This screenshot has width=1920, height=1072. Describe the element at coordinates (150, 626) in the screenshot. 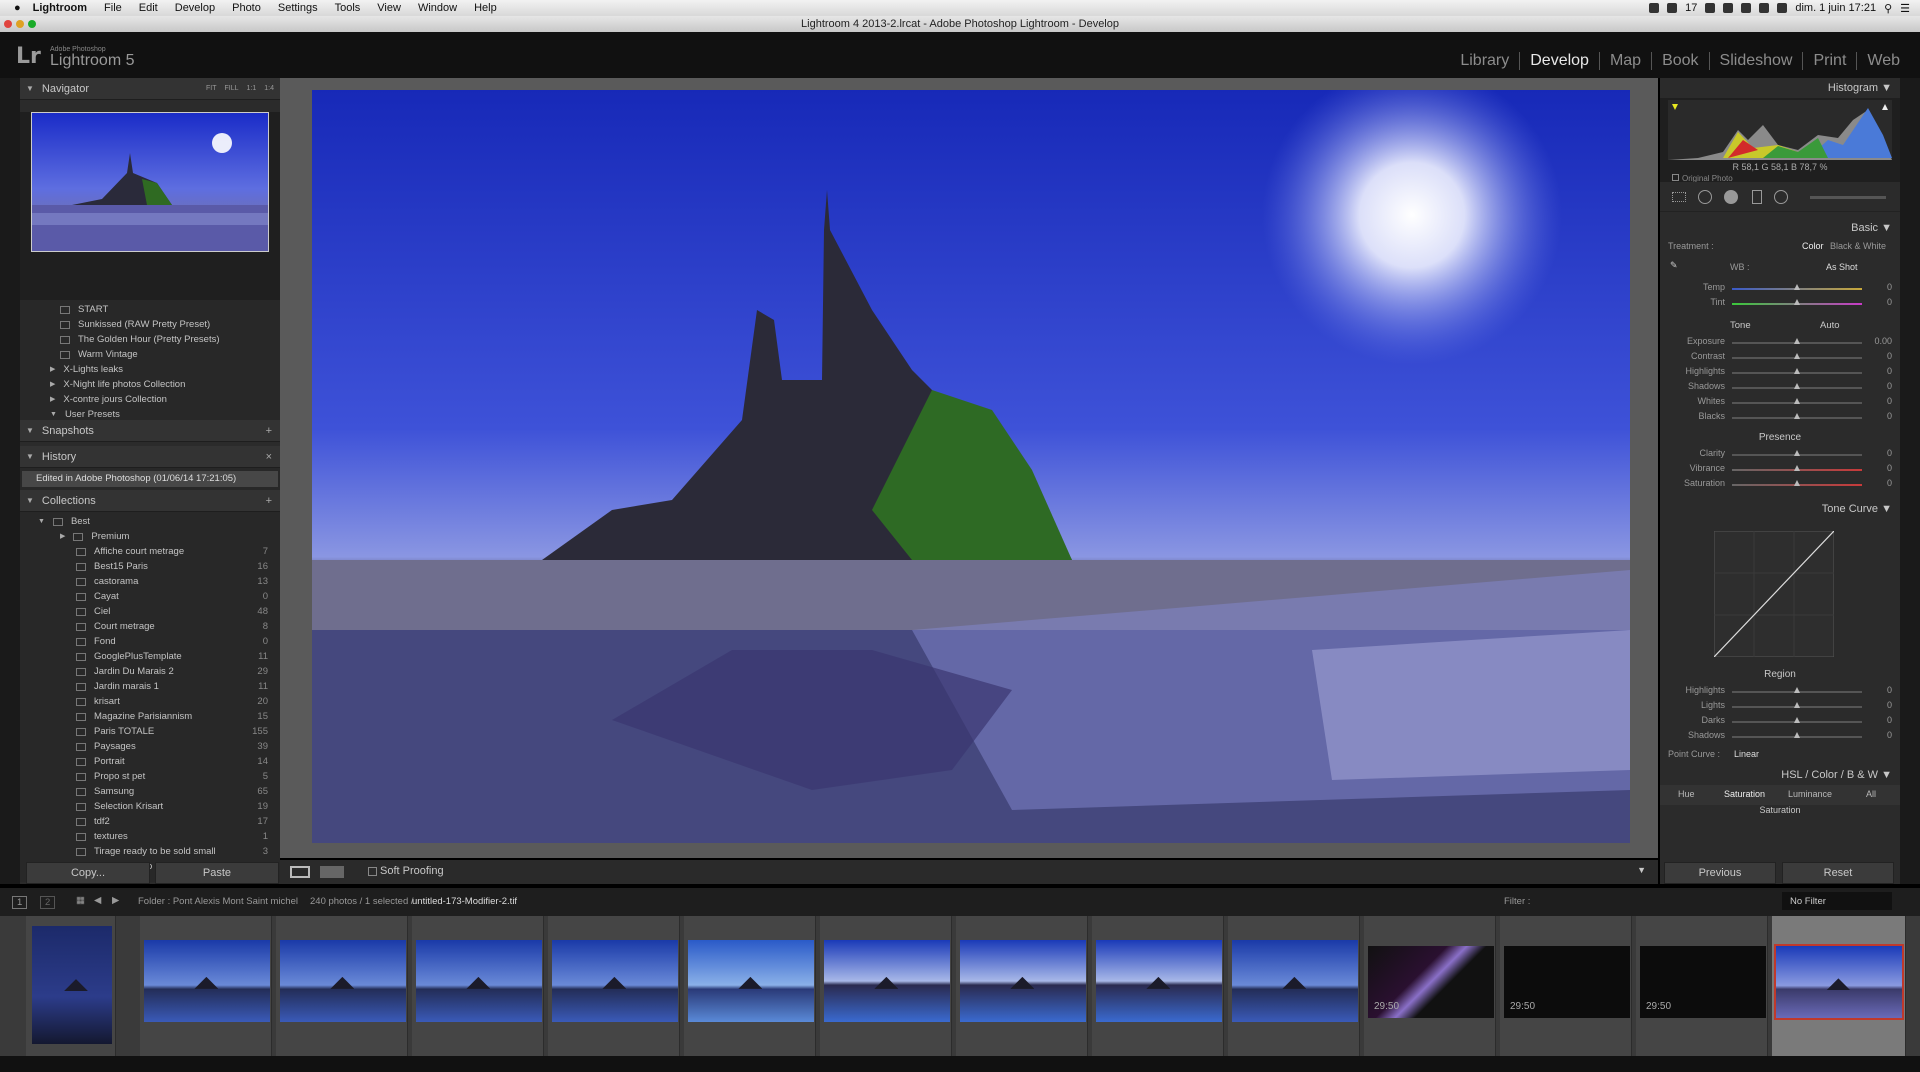

I see `collection-item: Court metrage 8` at that location.